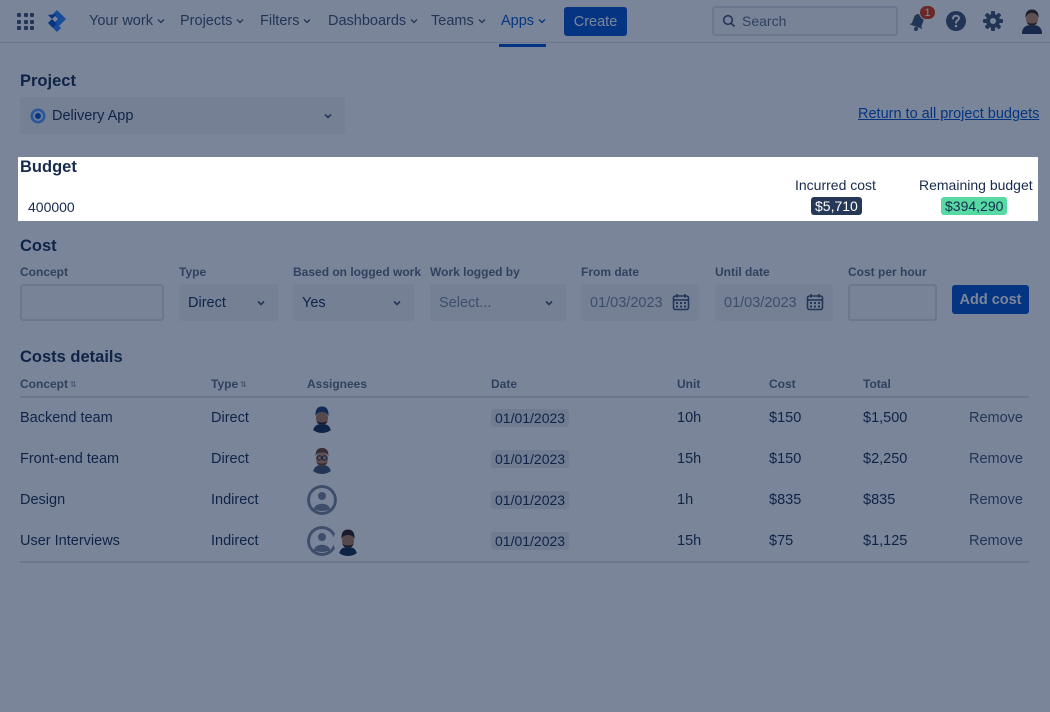 Image resolution: width=1050 pixels, height=712 pixels. Describe the element at coordinates (193, 272) in the screenshot. I see `type-label: Type` at that location.